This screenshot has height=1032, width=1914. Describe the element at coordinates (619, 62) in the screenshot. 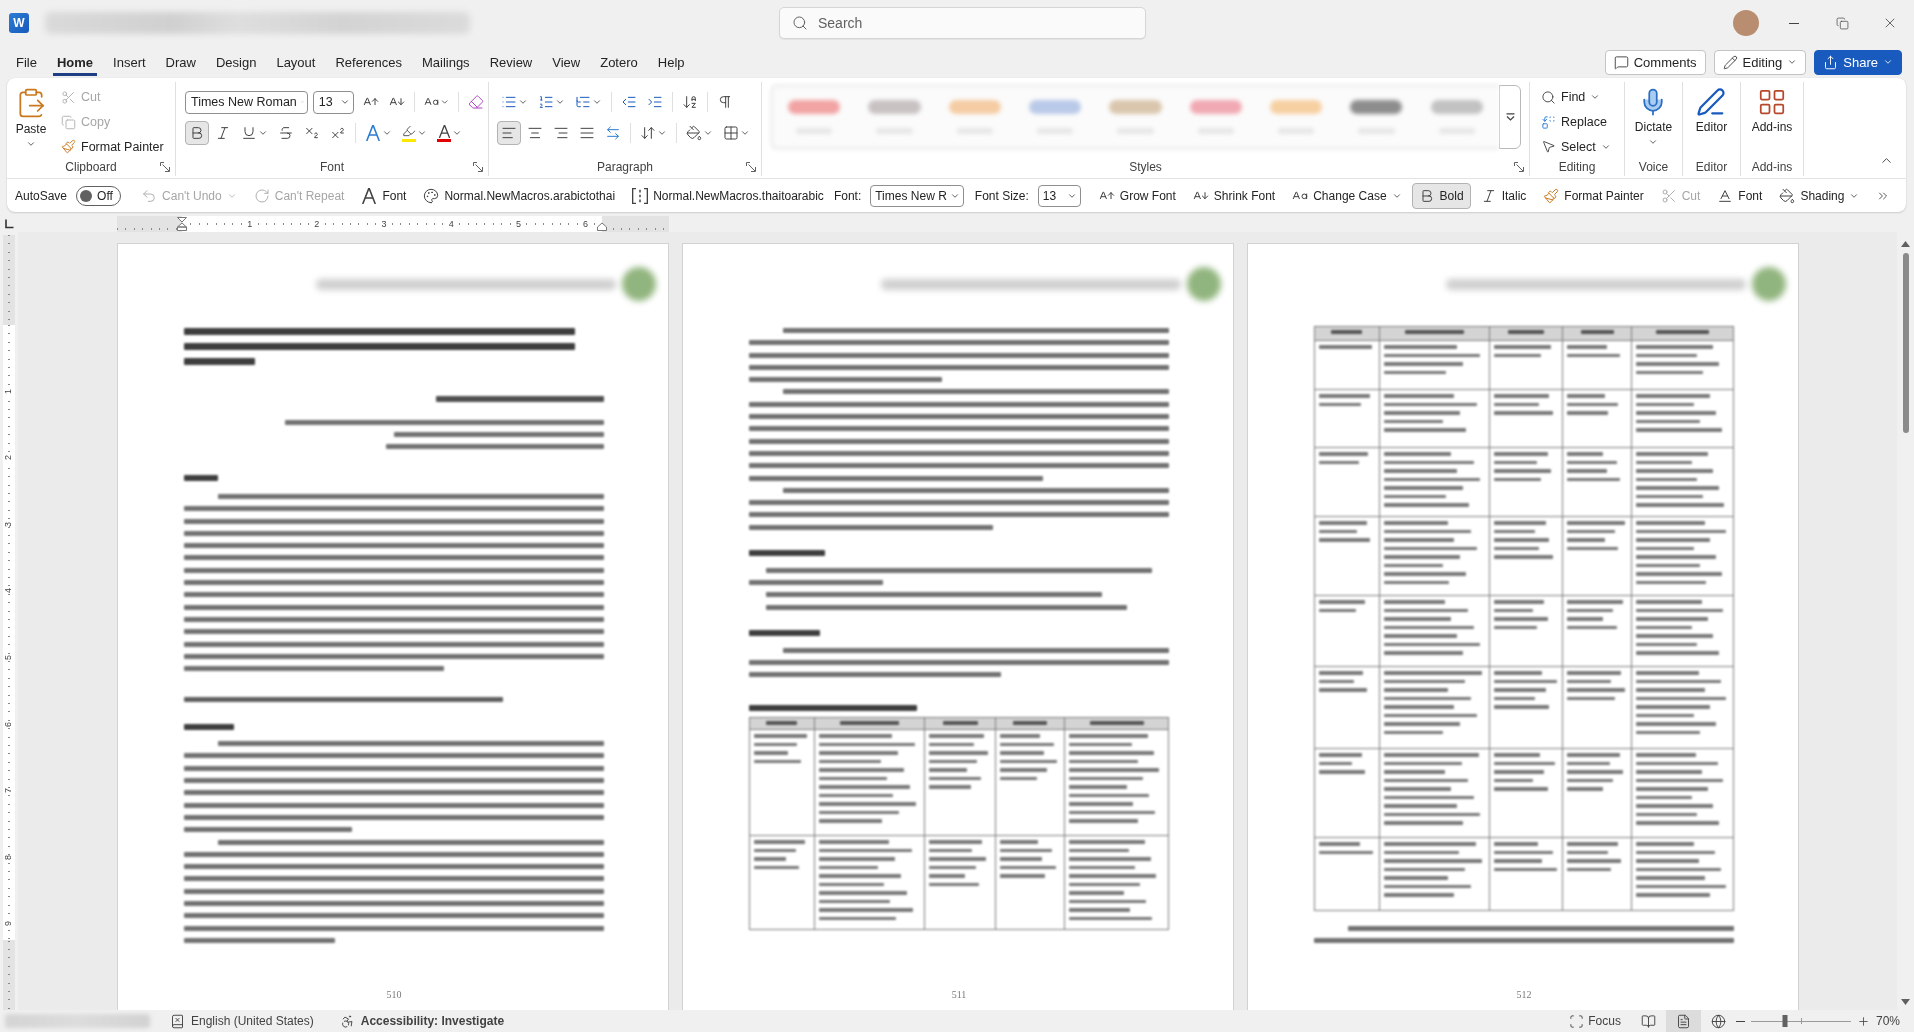

I see `menu-tab: Zotero` at that location.